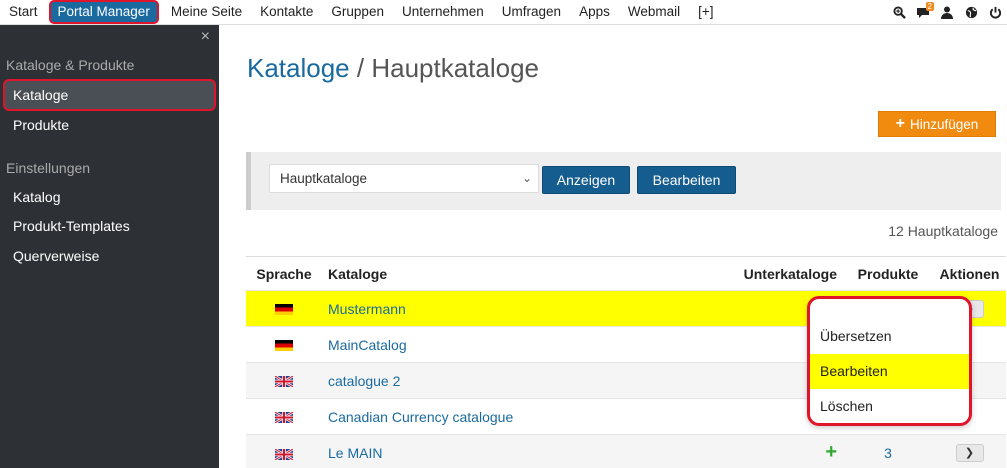  I want to click on catalog-name-link: Canadian Currency catalogue, so click(530, 416).